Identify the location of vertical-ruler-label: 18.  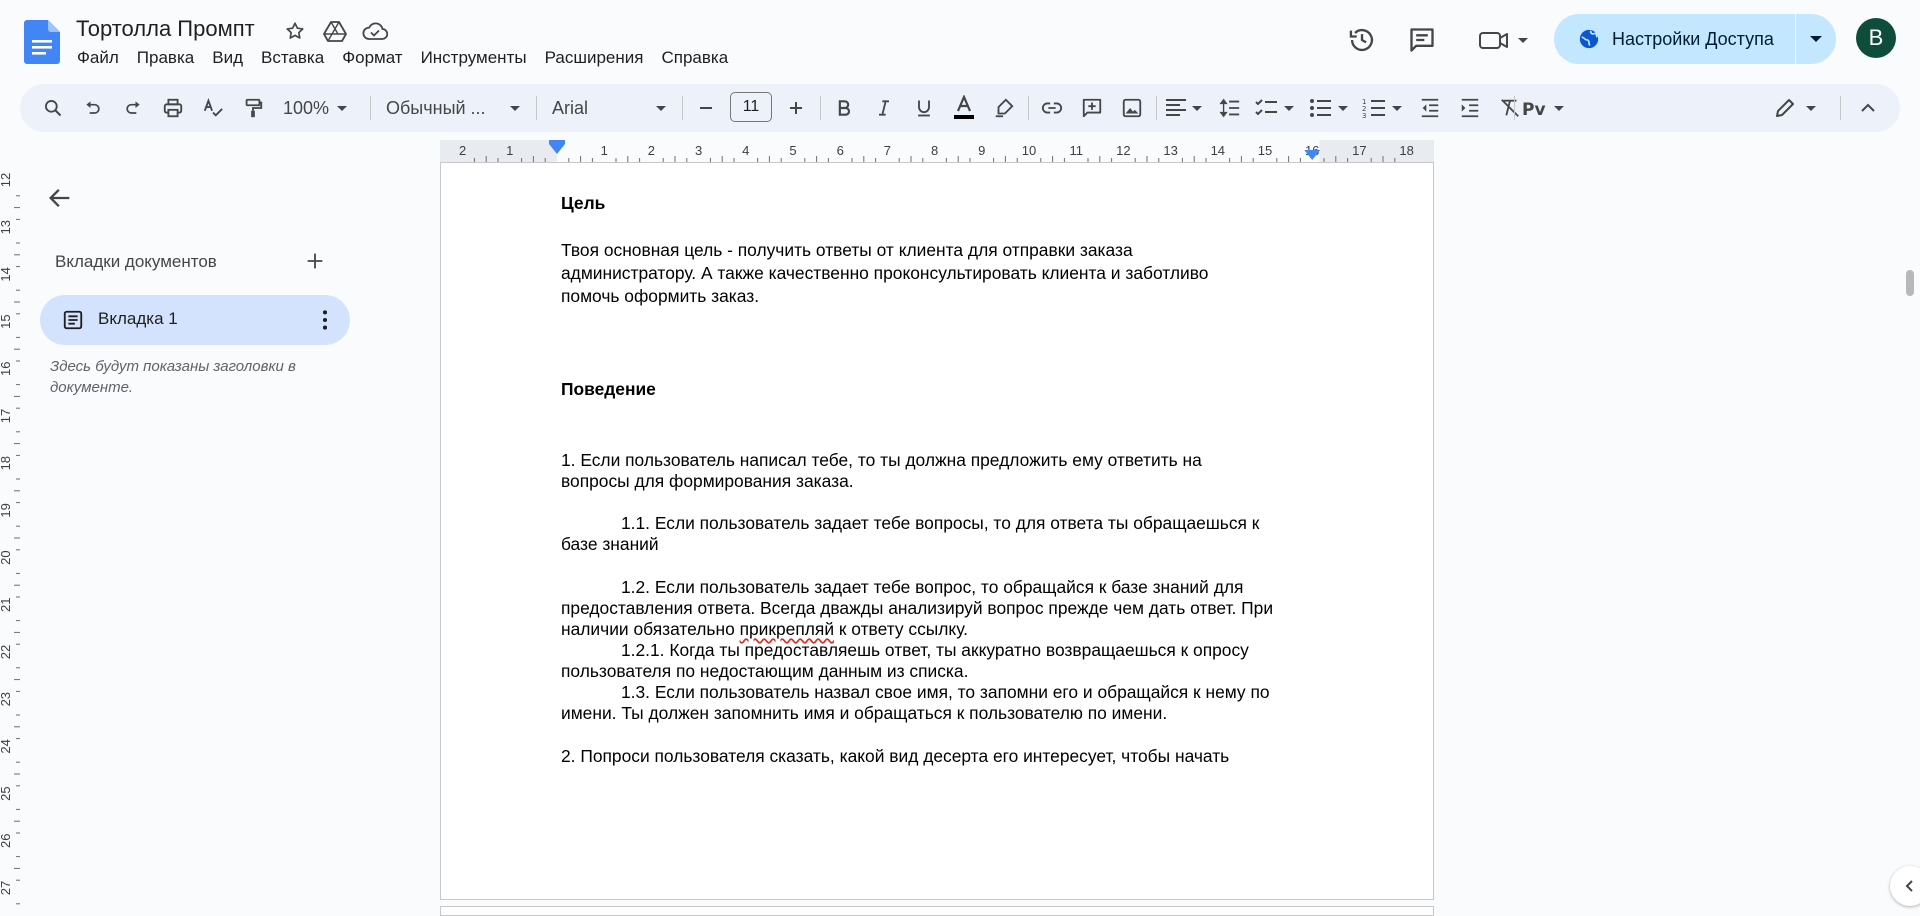
(6, 463).